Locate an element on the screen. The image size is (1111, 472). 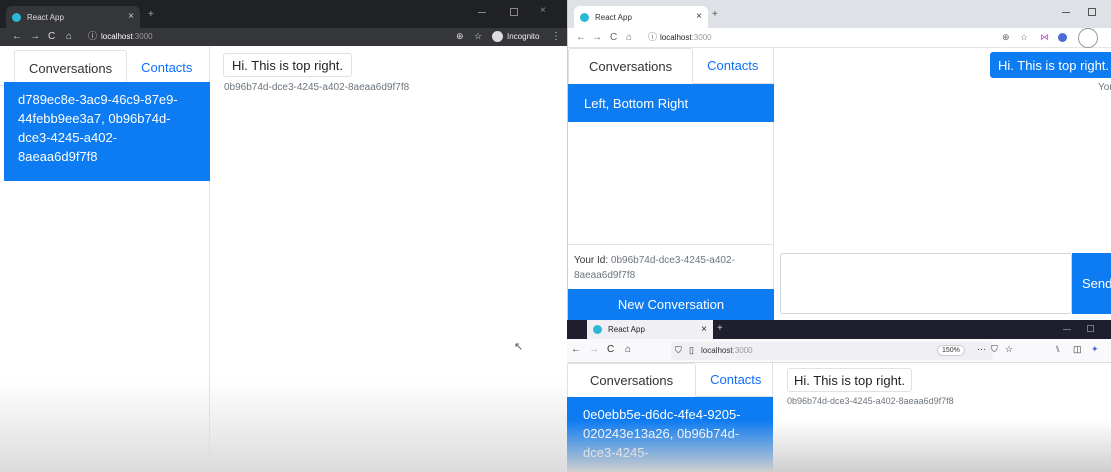
close-window-icon: × is located at coordinates (543, 11).